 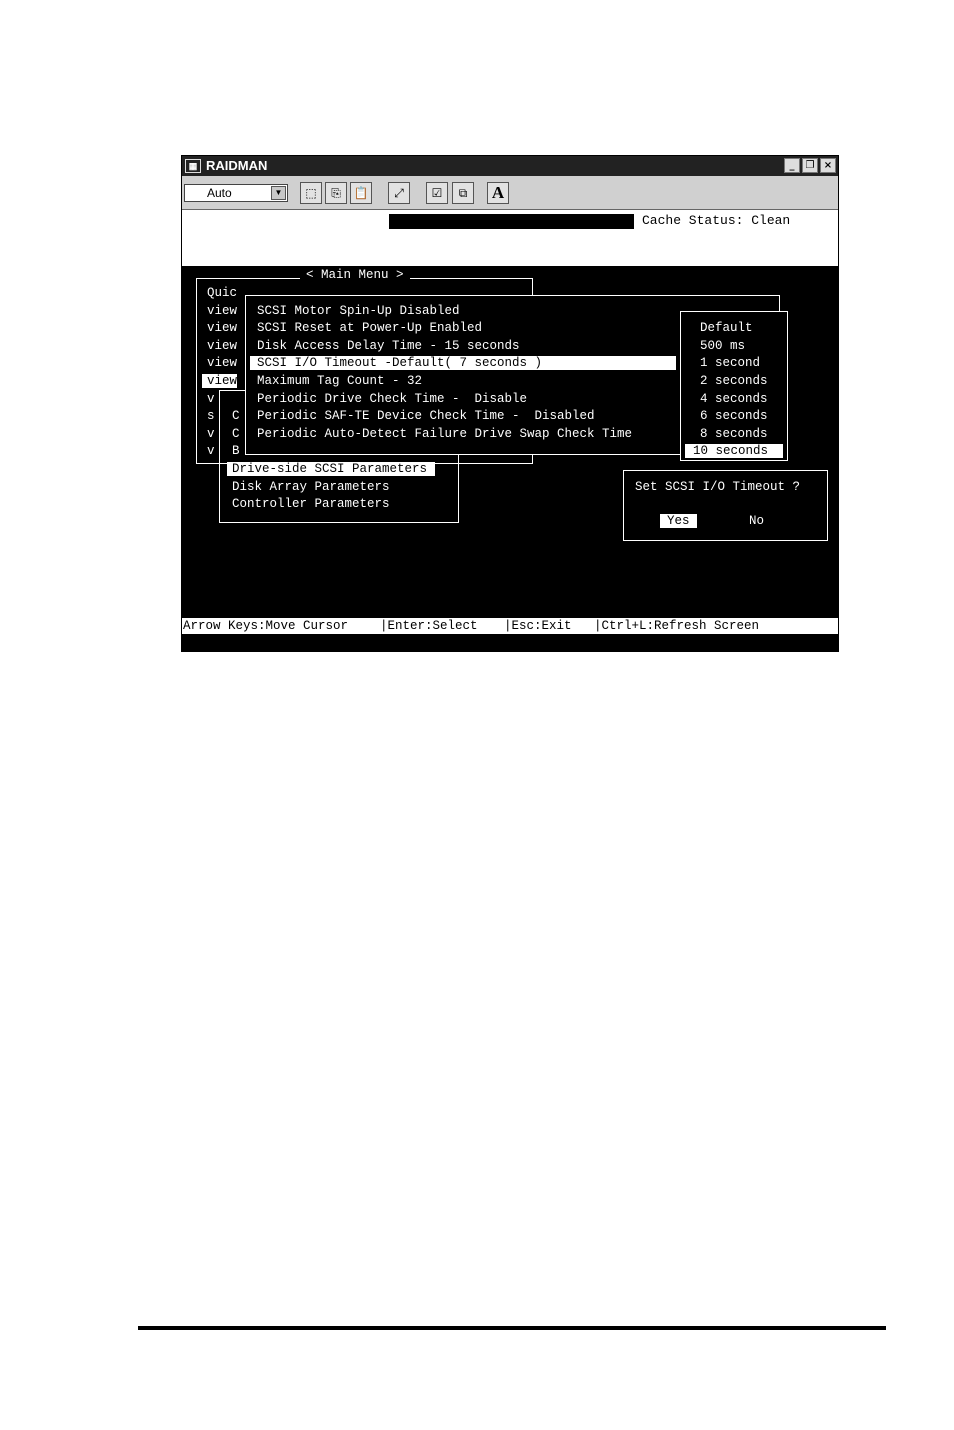 I want to click on page-footer-rule, so click(x=512, y=1328).